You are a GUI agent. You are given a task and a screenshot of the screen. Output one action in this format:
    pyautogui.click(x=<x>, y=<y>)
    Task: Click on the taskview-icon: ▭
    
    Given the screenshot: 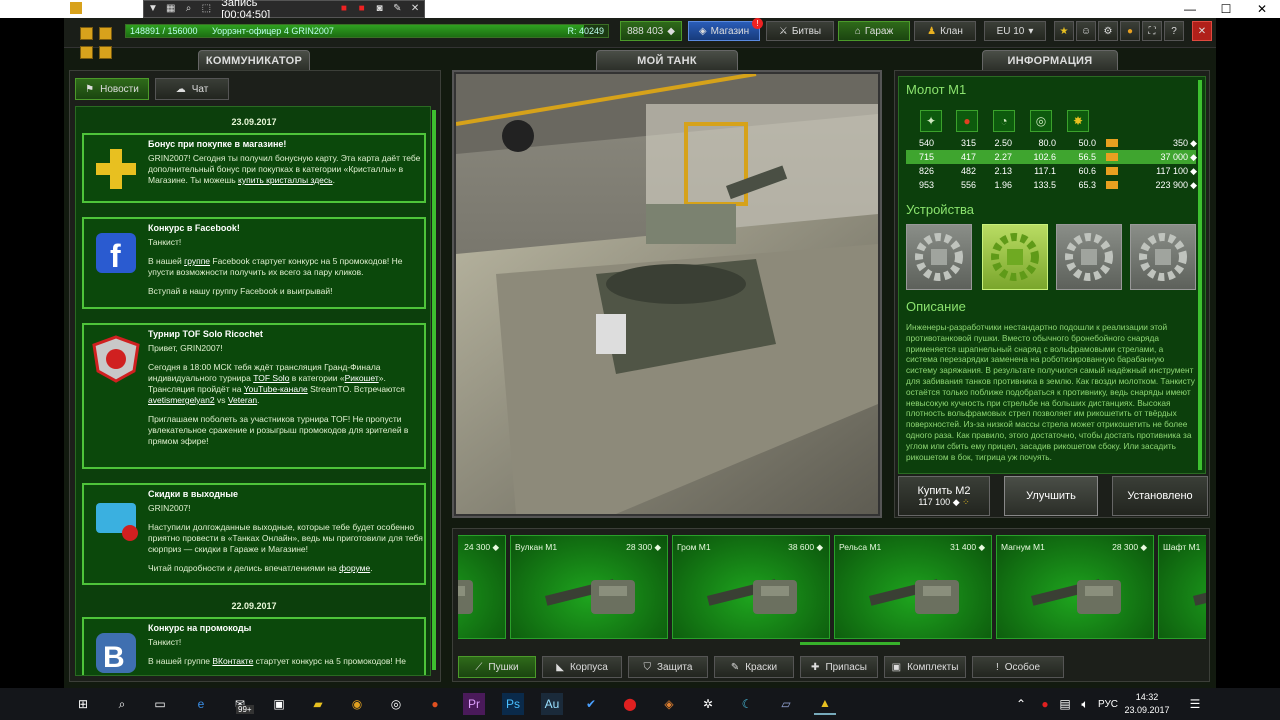 What is the action you would take?
    pyautogui.click(x=160, y=704)
    